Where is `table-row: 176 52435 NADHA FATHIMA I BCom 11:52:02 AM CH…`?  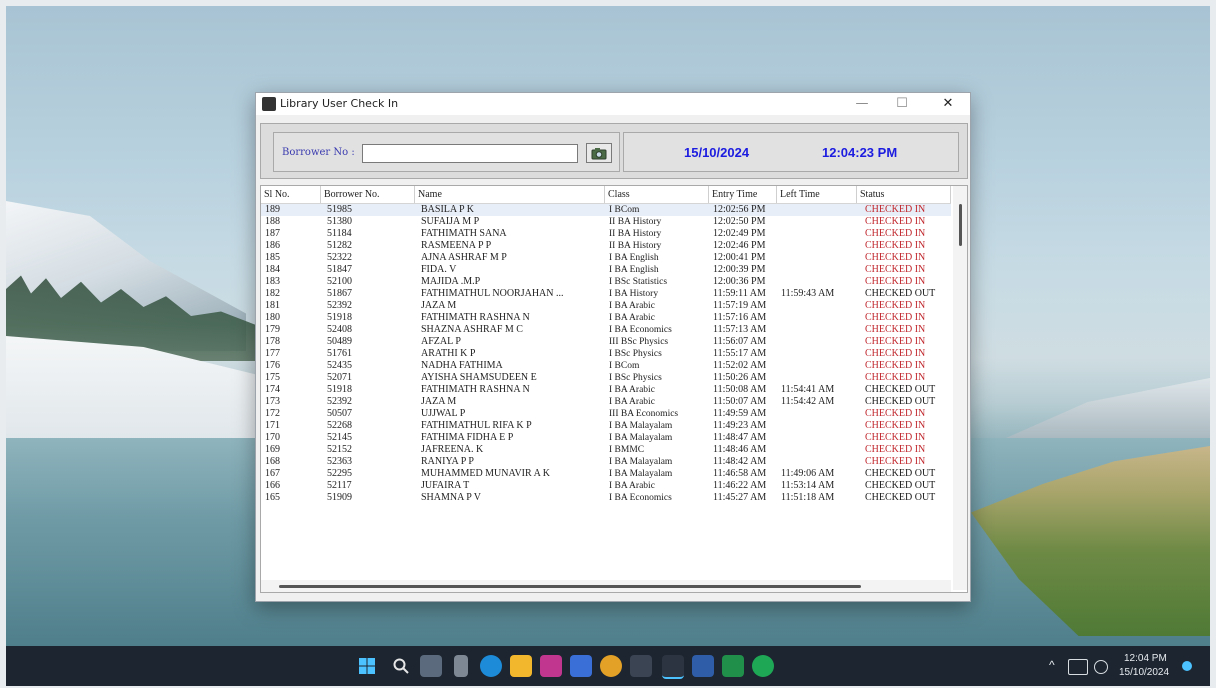
table-row: 176 52435 NADHA FATHIMA I BCom 11:52:02 AM CH… is located at coordinates (606, 366).